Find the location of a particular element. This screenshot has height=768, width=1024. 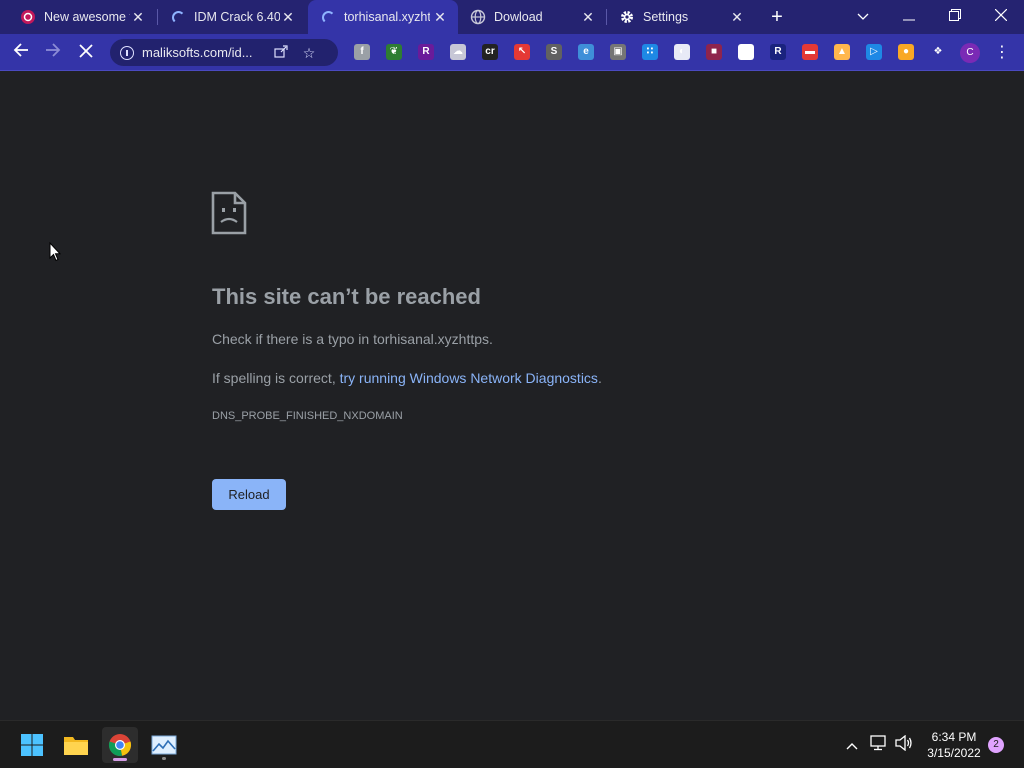

bookmark-star-icon: ☆ is located at coordinates (309, 53).